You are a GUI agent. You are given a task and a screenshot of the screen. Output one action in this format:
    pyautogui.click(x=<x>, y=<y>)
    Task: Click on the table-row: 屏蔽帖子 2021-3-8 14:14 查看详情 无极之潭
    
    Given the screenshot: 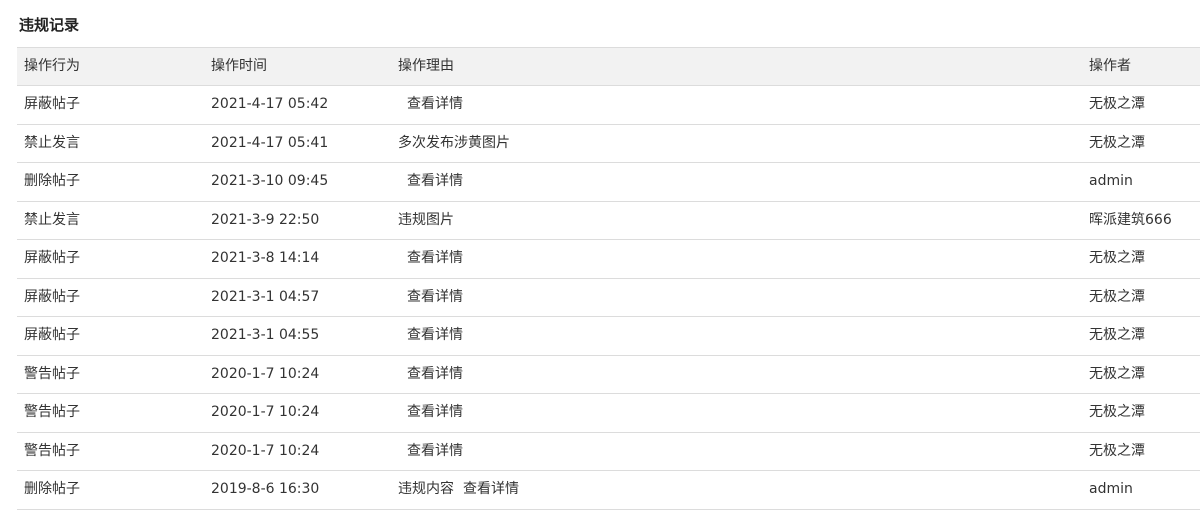 What is the action you would take?
    pyautogui.click(x=608, y=259)
    